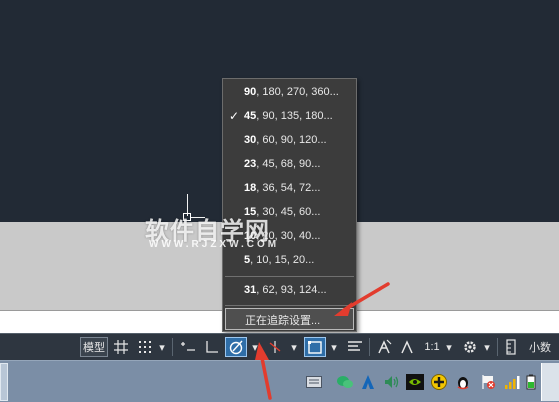  I want to click on ortho-mode-icon, so click(212, 347).